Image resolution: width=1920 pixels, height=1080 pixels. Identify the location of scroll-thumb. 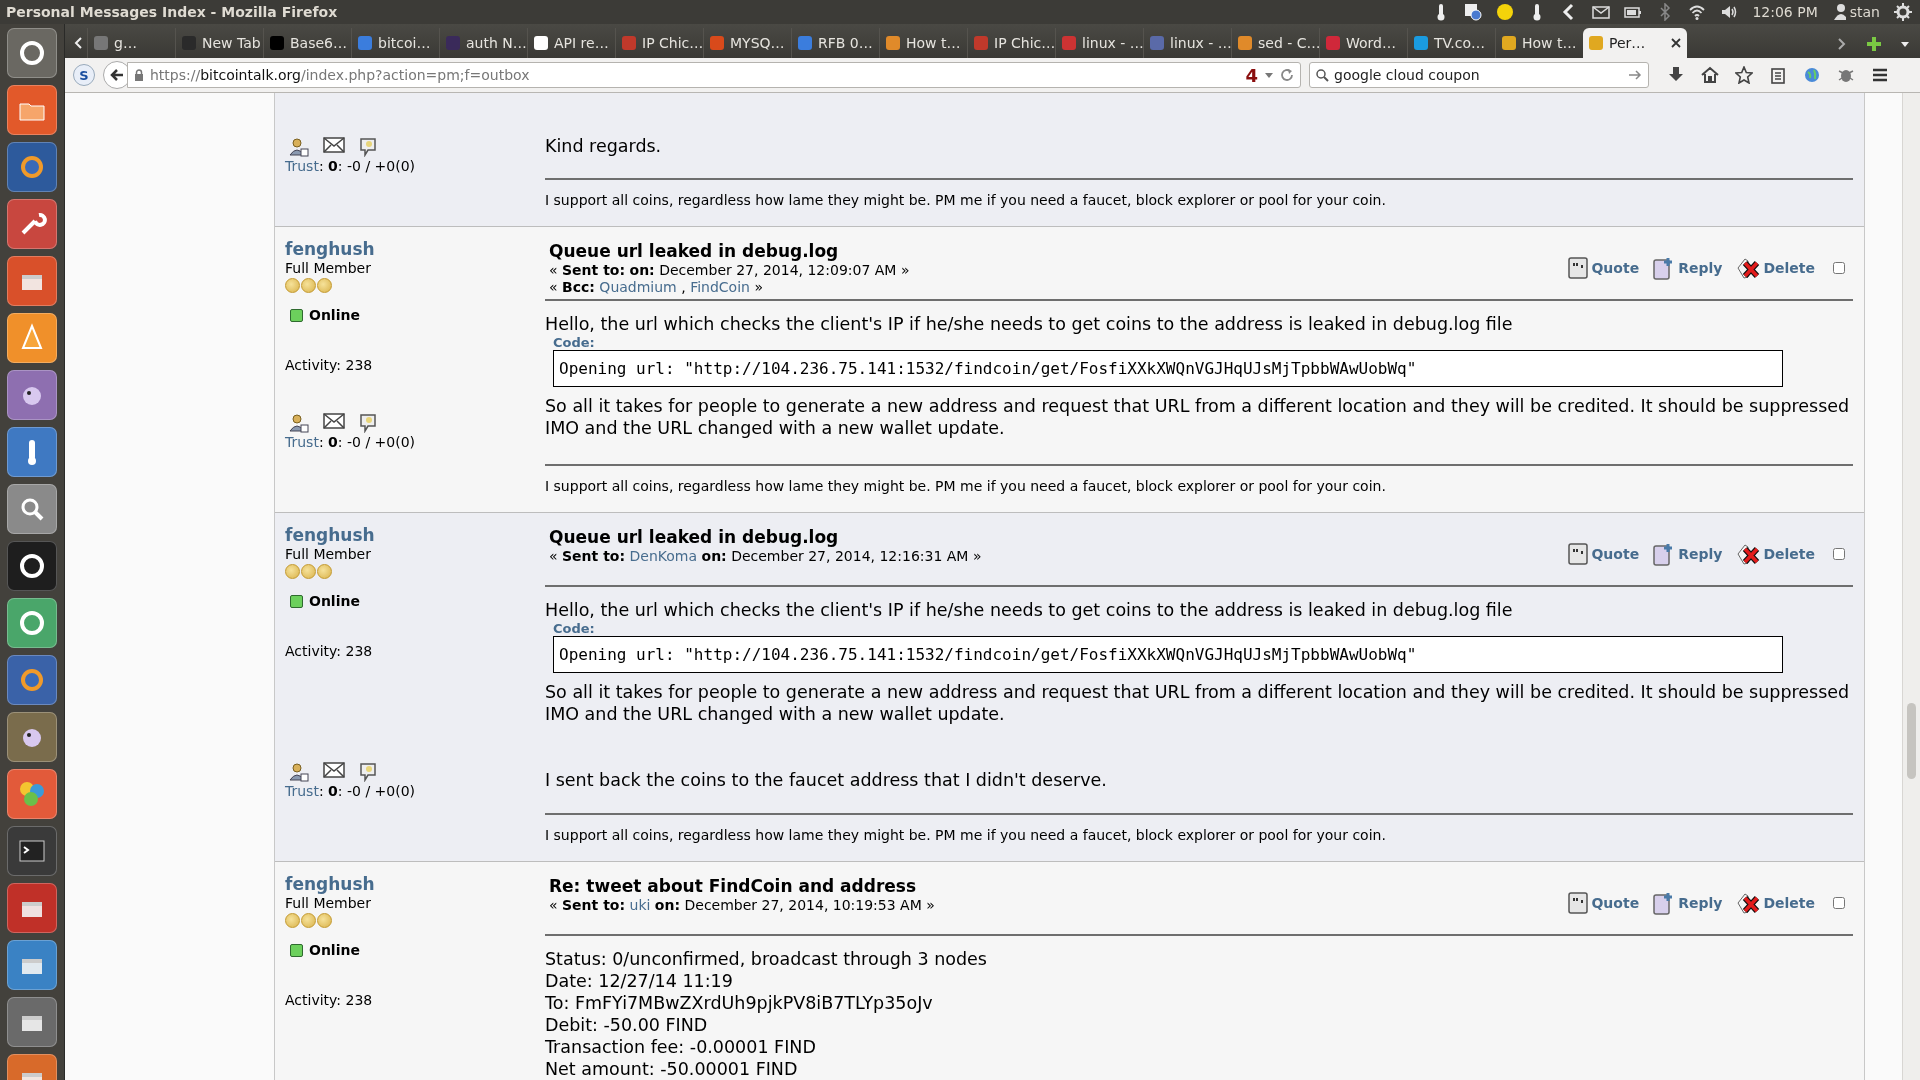
(1911, 741).